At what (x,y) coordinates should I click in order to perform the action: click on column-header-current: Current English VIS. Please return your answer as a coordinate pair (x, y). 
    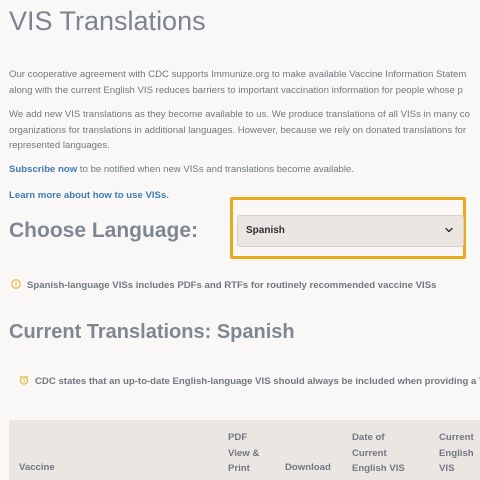
    Looking at the image, I should click on (456, 453).